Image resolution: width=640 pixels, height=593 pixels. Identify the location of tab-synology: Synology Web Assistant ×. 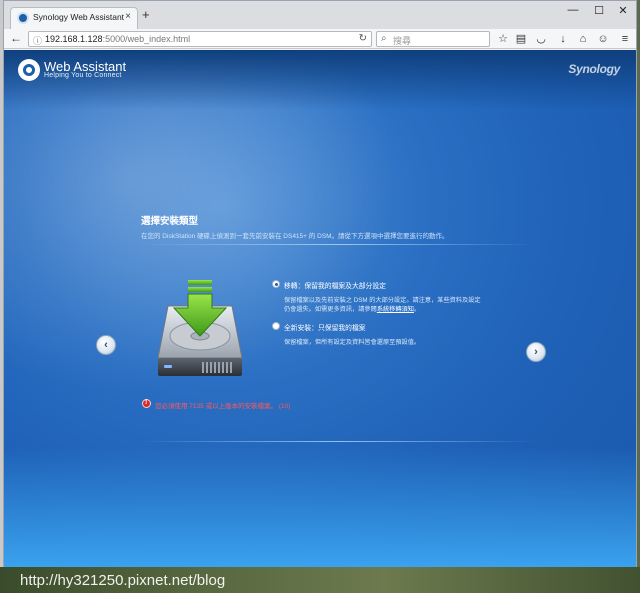
(74, 18).